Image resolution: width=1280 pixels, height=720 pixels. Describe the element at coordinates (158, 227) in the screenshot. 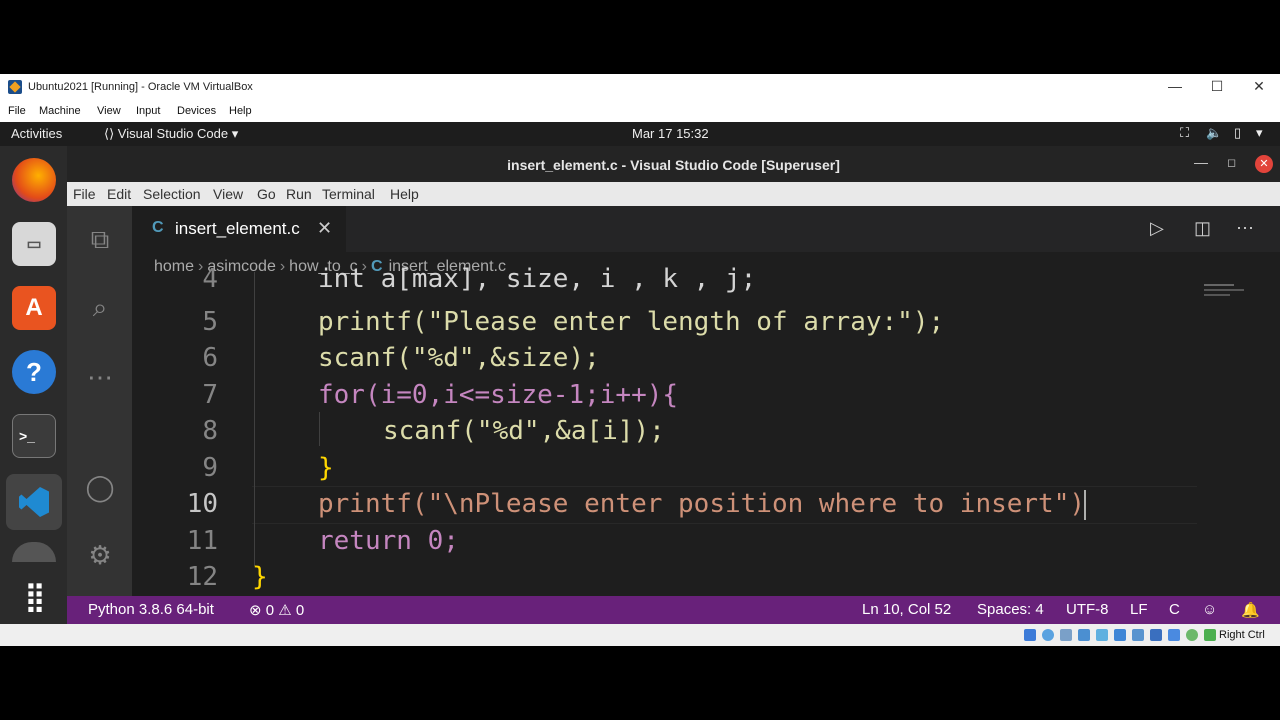

I see `c-file-icon: C` at that location.